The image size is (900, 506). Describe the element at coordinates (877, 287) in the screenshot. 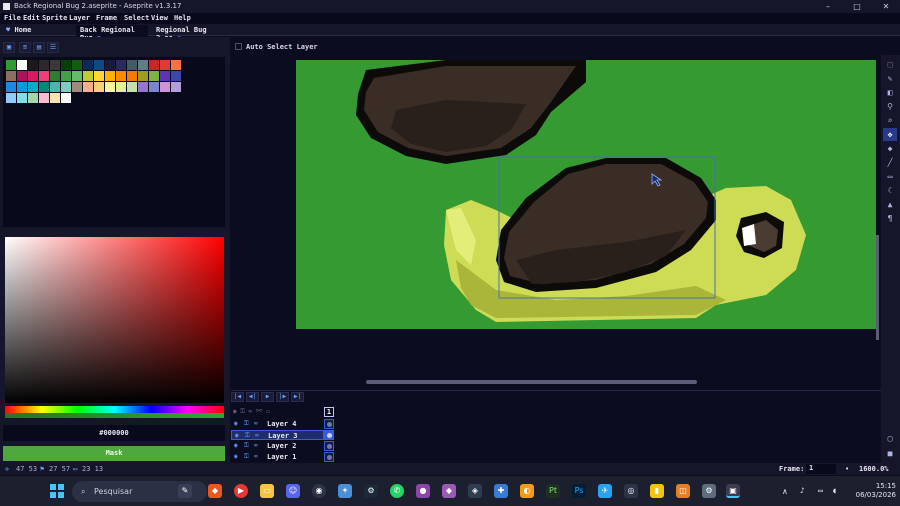

I see `vertical-scrollbar` at that location.